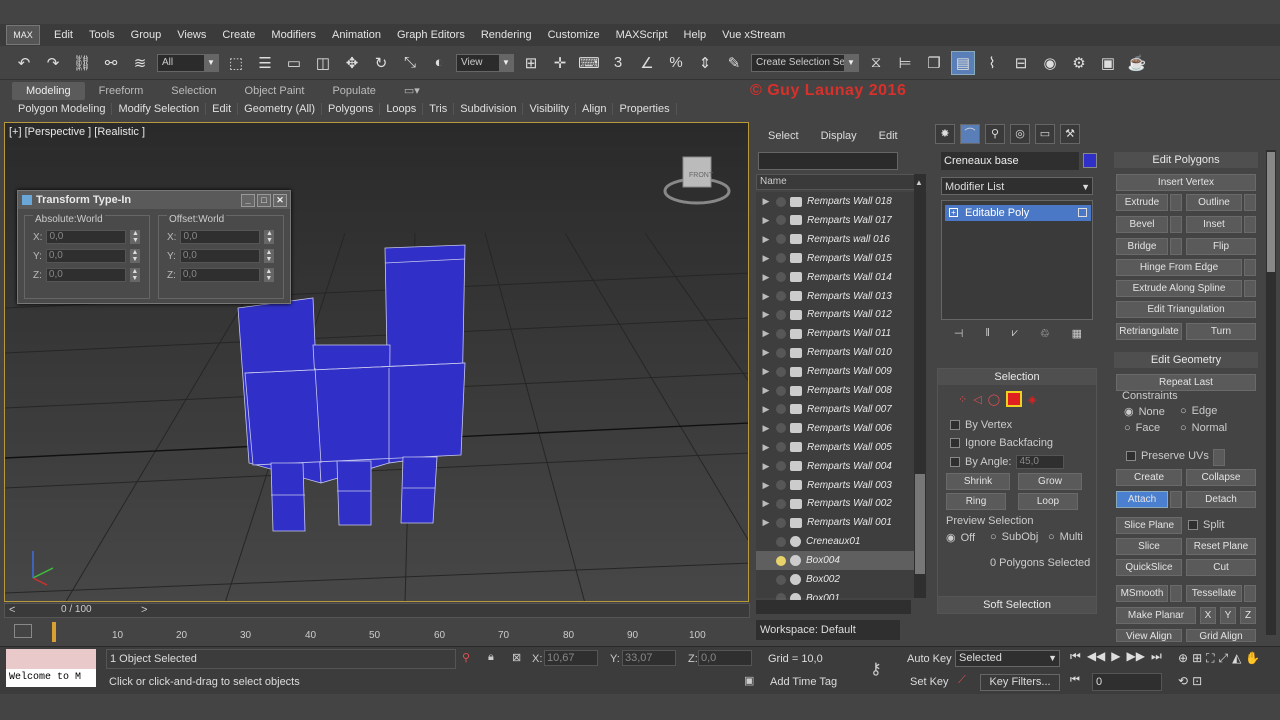 The width and height of the screenshot is (1280, 720). What do you see at coordinates (280, 200) in the screenshot?
I see `close-icon: ✕` at bounding box center [280, 200].